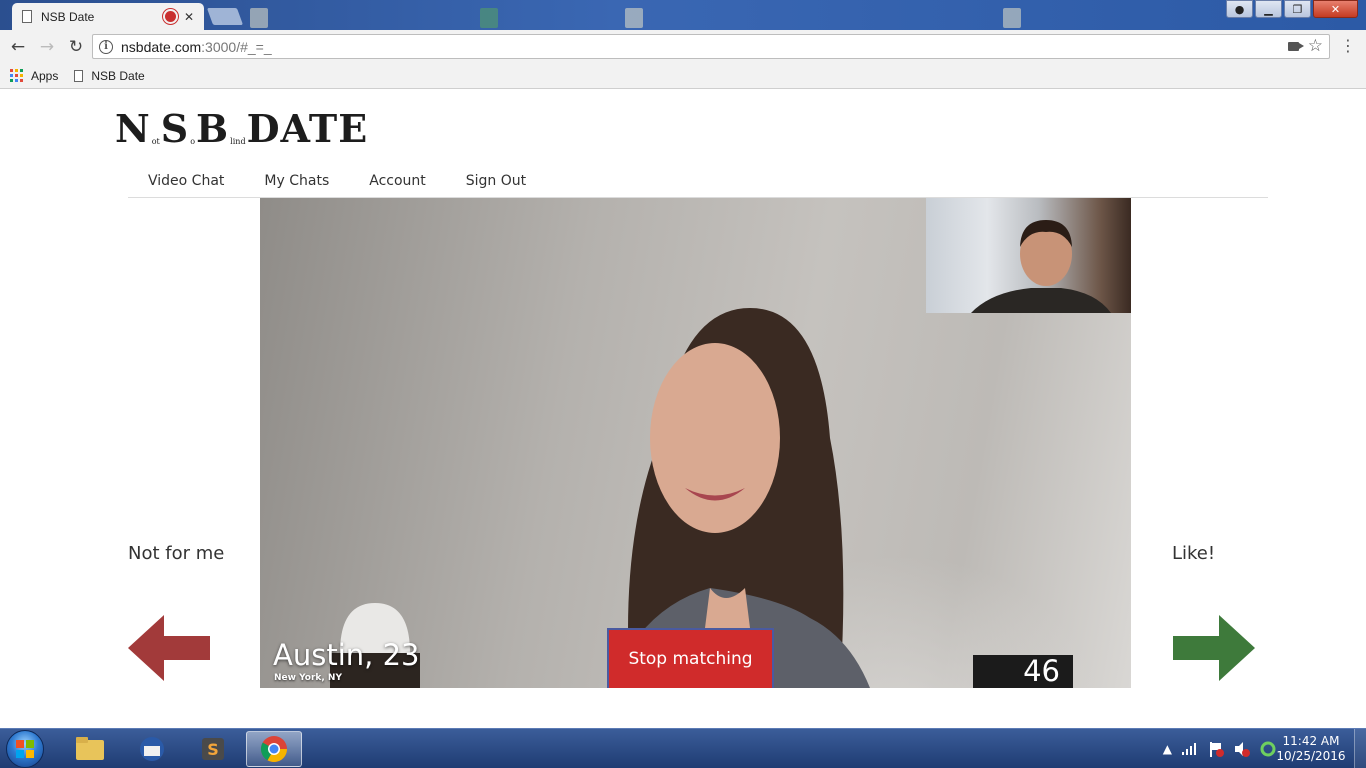  What do you see at coordinates (161, 46) in the screenshot?
I see `url-host: nsbdate.com` at bounding box center [161, 46].